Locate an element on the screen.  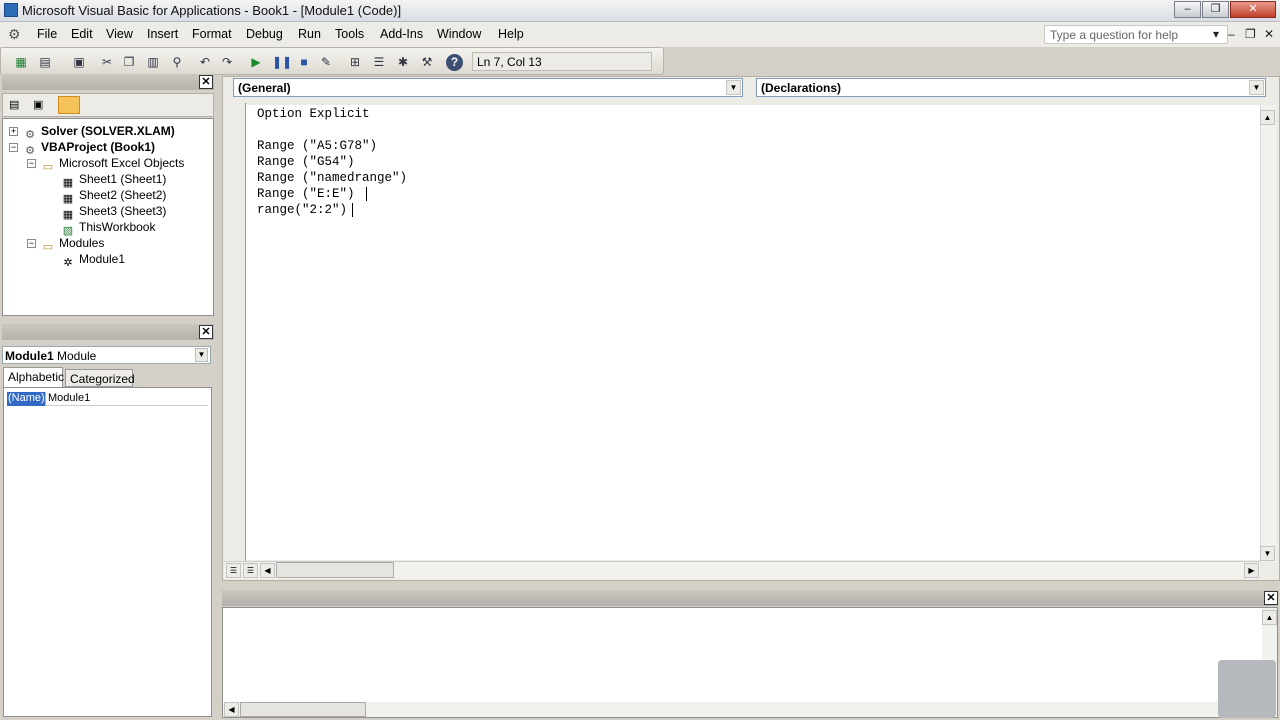
property-value: Module1 is located at coordinates (127, 399).